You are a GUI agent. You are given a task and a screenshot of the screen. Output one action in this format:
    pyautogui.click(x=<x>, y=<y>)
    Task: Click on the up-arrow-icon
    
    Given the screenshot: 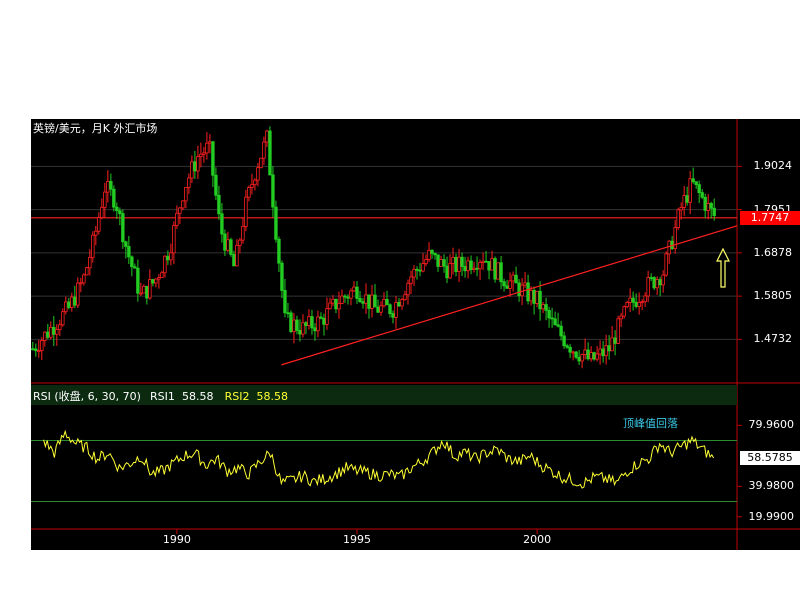 What is the action you would take?
    pyautogui.click(x=723, y=268)
    